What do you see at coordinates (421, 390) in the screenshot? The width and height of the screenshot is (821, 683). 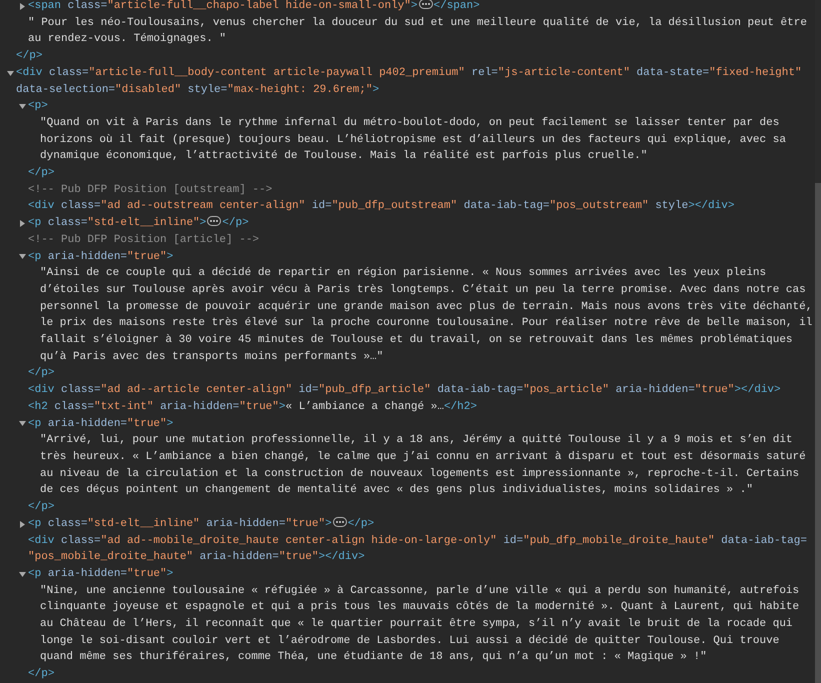 I see `element-tag: <div class="ad ad--article center-align" id="pub_dfp_article" data-iab-tag="pos_article" aria-hidden="true"></div>` at bounding box center [421, 390].